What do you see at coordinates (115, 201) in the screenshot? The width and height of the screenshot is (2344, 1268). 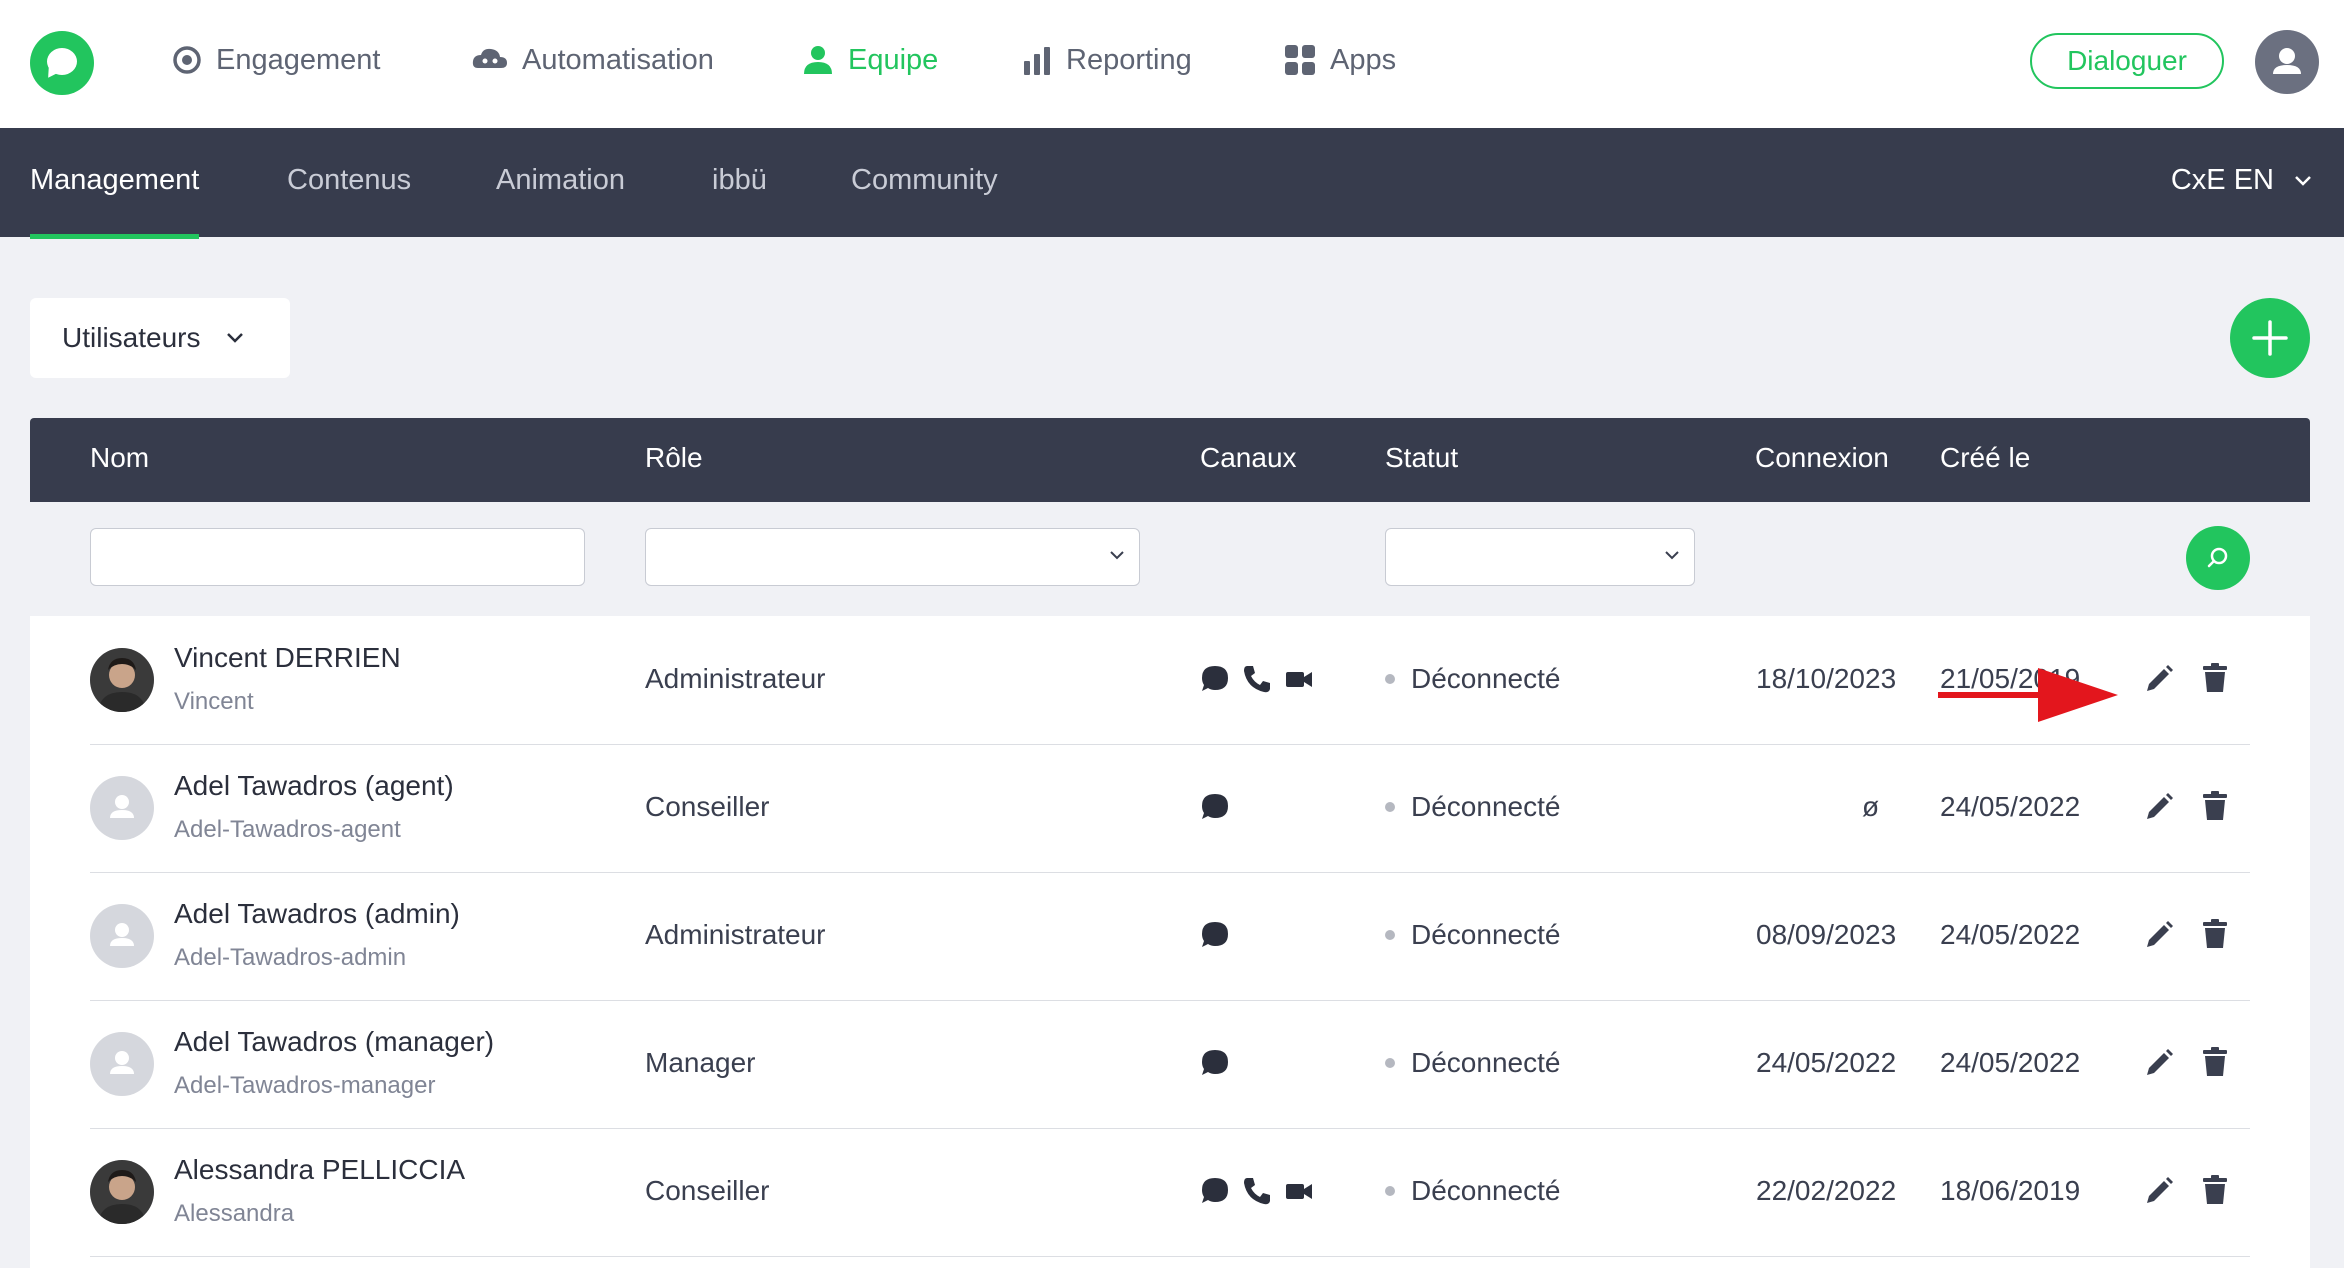 I see `tab-management: Management` at bounding box center [115, 201].